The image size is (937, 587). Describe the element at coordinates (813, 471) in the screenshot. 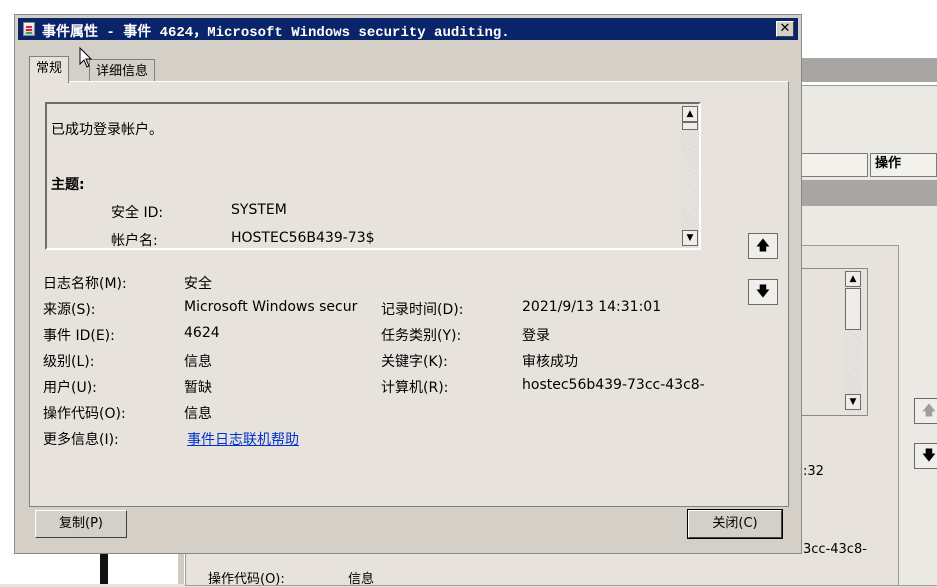

I see `background-time-fragment: :32` at that location.